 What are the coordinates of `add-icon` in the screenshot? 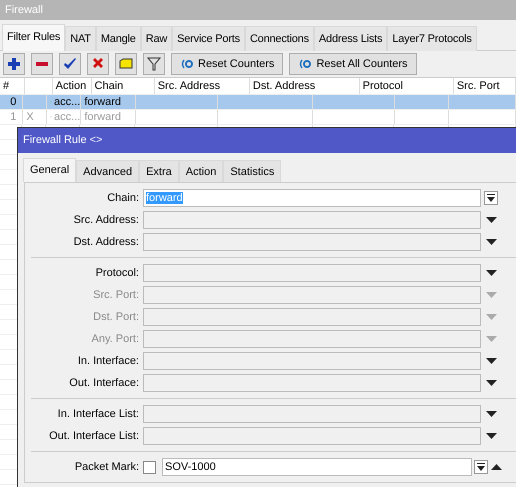 It's located at (14, 64).